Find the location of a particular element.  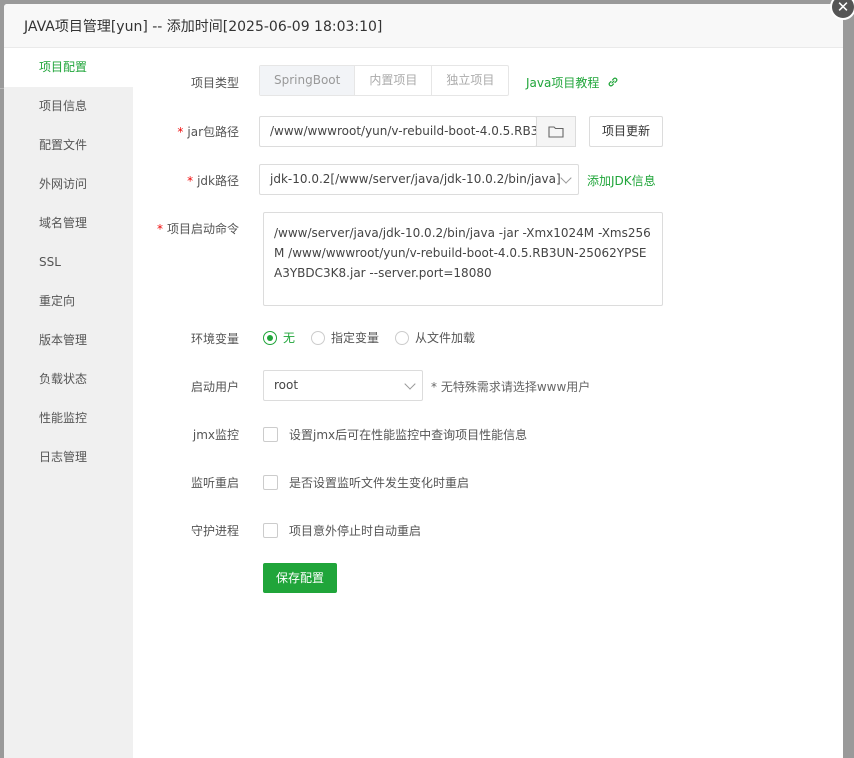

folder-icon is located at coordinates (556, 132).